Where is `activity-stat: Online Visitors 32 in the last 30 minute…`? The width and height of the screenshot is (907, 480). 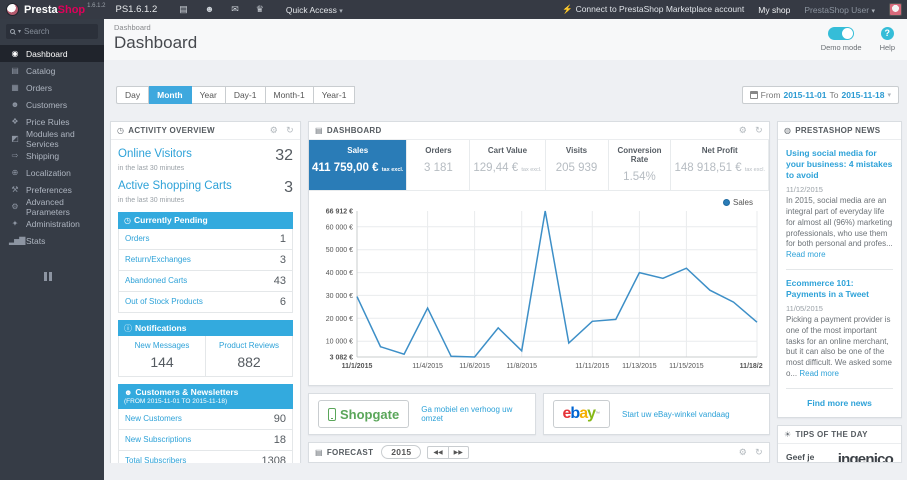
activity-stat: Online Visitors 32 in the last 30 minute… is located at coordinates (205, 160).